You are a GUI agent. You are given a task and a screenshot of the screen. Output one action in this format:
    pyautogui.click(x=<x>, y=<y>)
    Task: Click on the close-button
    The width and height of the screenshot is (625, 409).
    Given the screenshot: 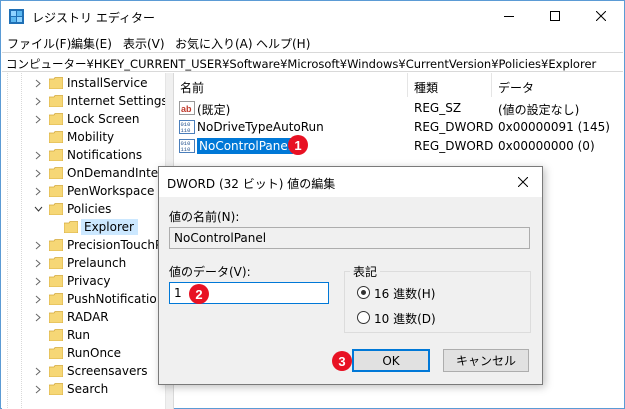 What is the action you would take?
    pyautogui.click(x=601, y=16)
    